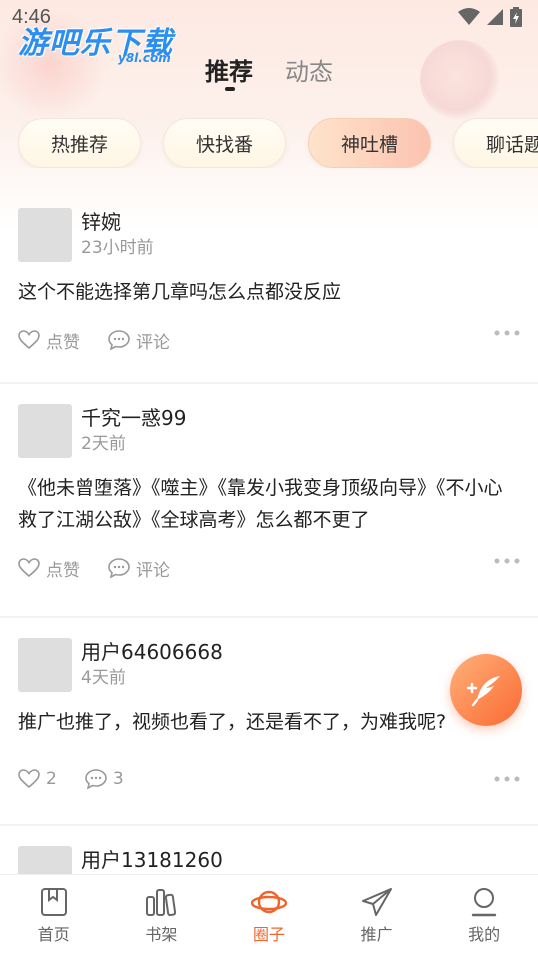 This screenshot has height=956, width=538. I want to click on nav-circle: 圈子, so click(269, 915).